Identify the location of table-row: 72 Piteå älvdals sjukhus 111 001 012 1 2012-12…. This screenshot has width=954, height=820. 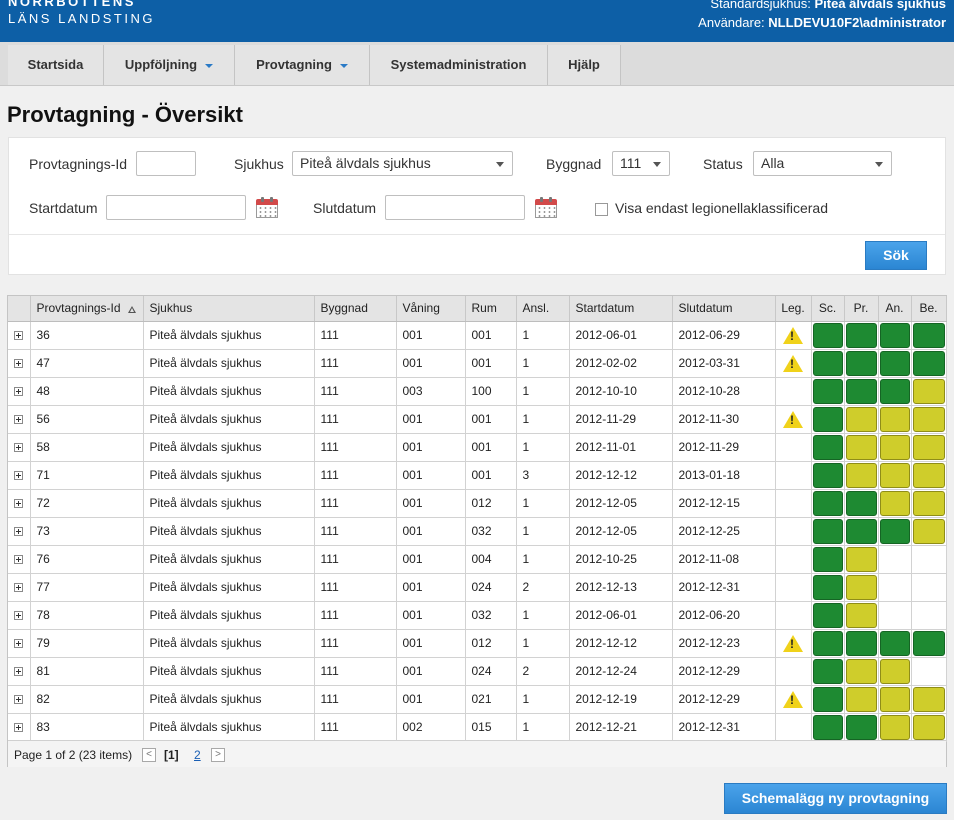
(477, 503).